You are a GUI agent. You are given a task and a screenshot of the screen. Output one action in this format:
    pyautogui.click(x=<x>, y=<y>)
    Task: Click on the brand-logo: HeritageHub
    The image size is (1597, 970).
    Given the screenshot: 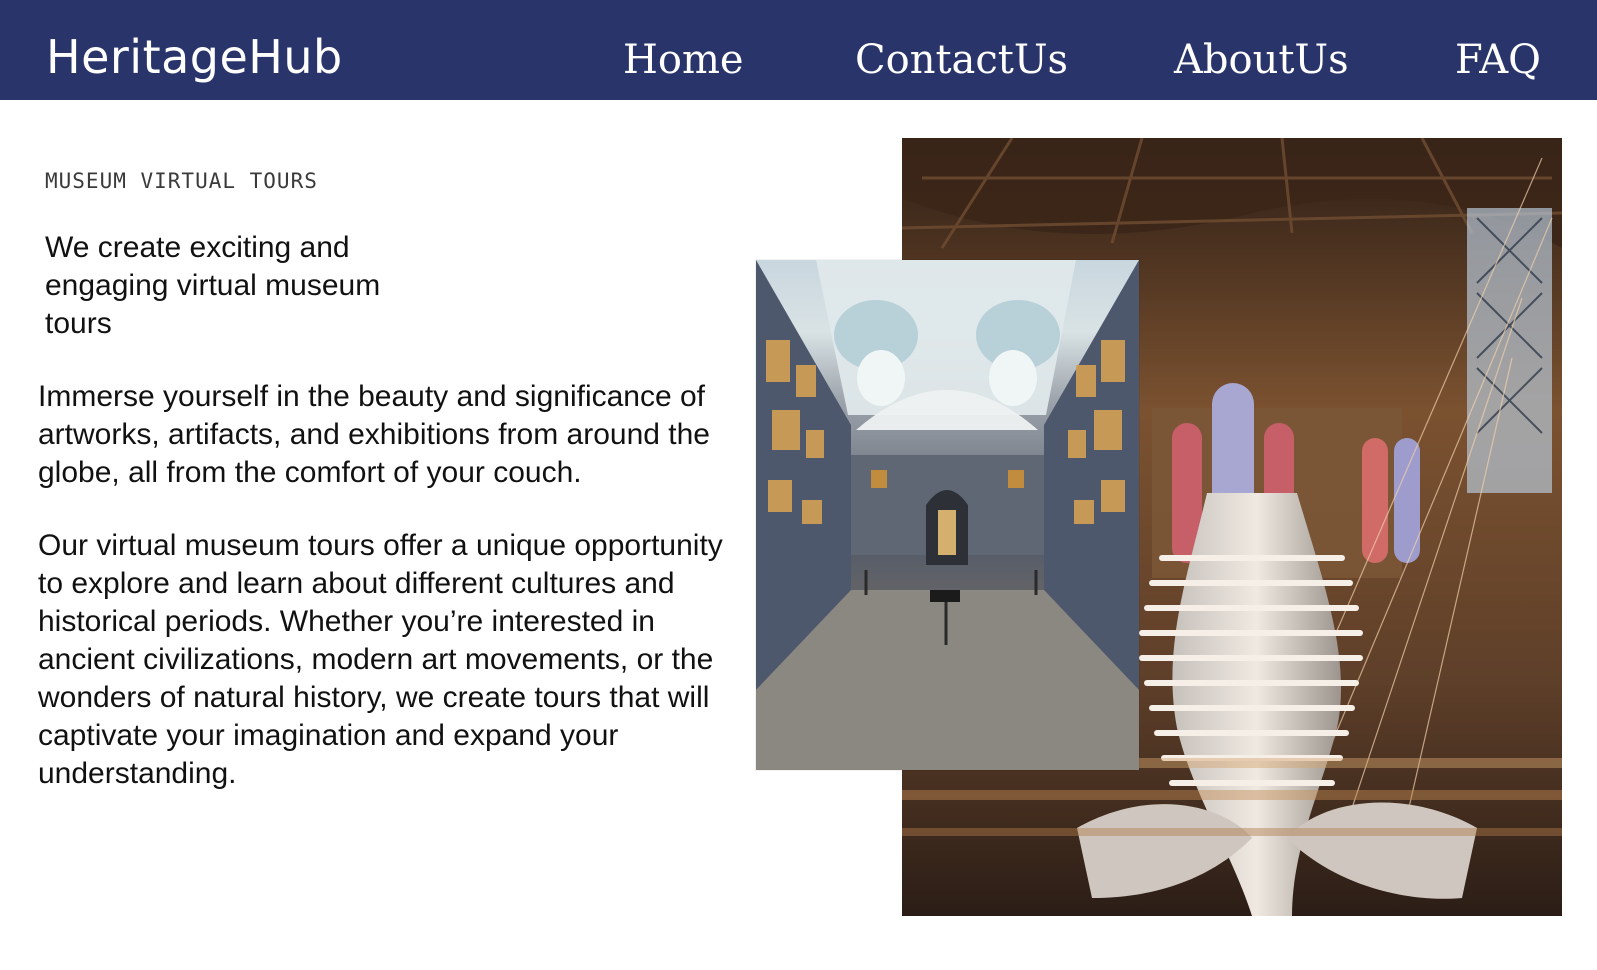 What is the action you would take?
    pyautogui.click(x=194, y=57)
    